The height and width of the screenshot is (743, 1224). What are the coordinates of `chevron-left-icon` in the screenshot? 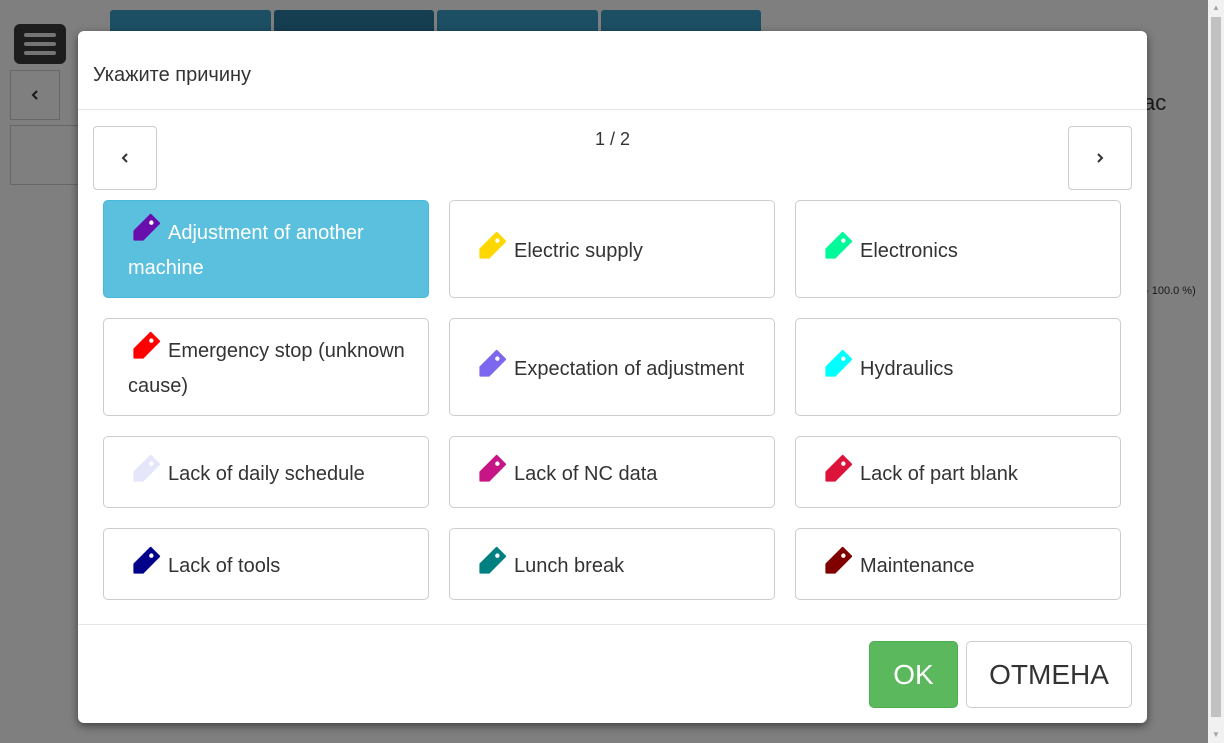 It's located at (124, 158).